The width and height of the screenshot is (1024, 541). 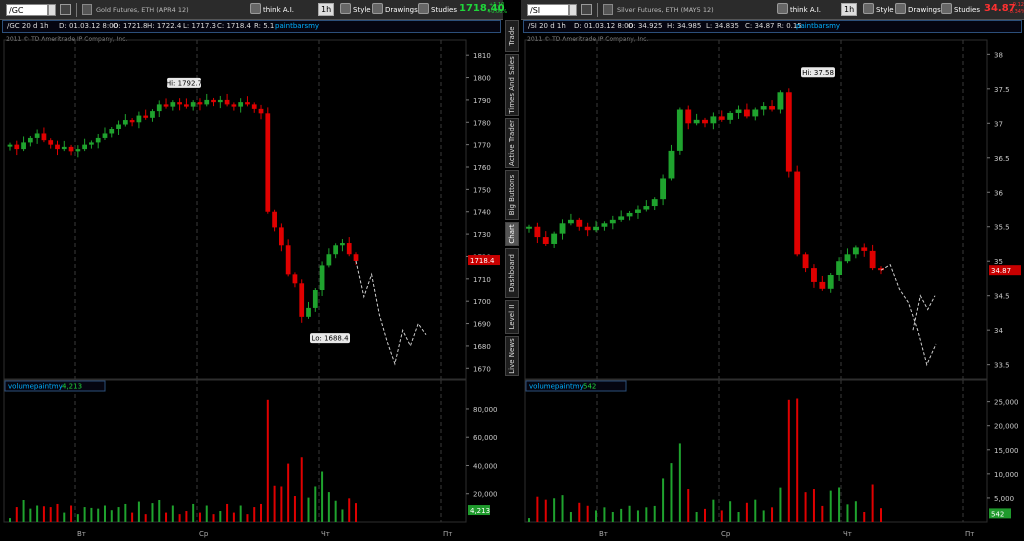 I want to click on chart-id: /SI 20 d 1h, so click(x=547, y=26).